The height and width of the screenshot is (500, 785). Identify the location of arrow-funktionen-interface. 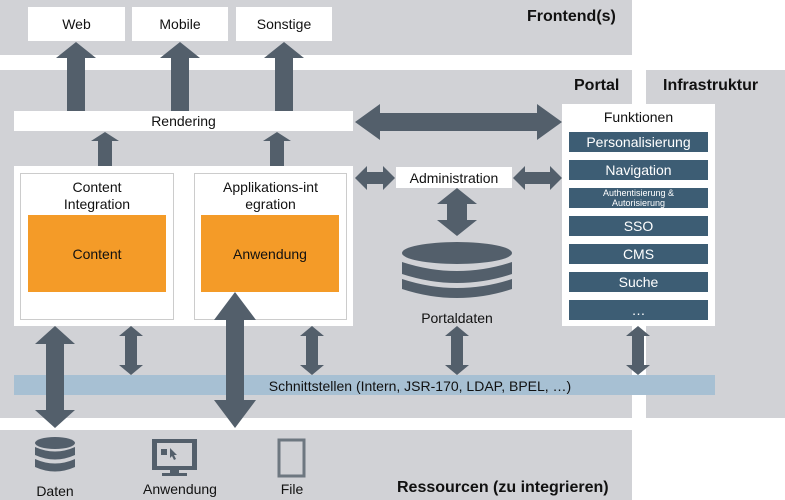
(638, 350).